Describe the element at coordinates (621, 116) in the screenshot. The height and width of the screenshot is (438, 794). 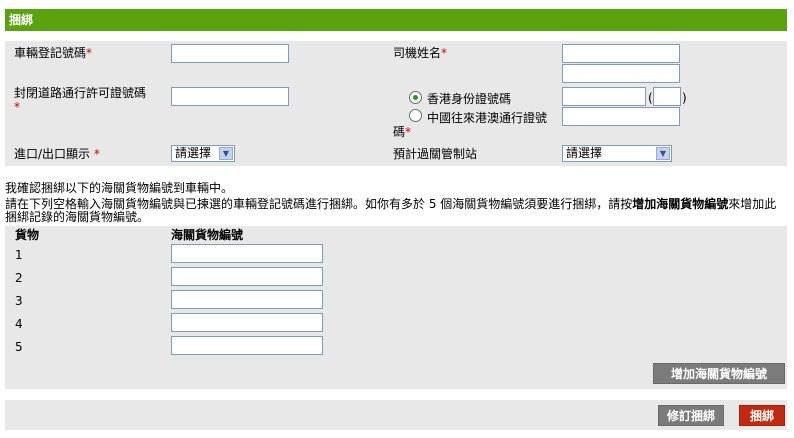
I see `china-permit-input` at that location.